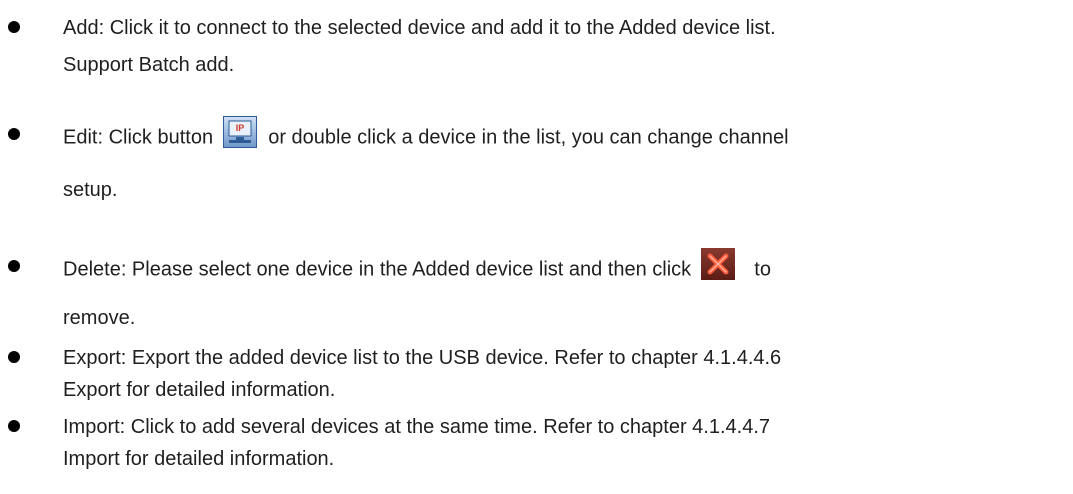 Image resolution: width=1073 pixels, height=494 pixels. What do you see at coordinates (762, 269) in the screenshot?
I see `delete-text-after: to` at bounding box center [762, 269].